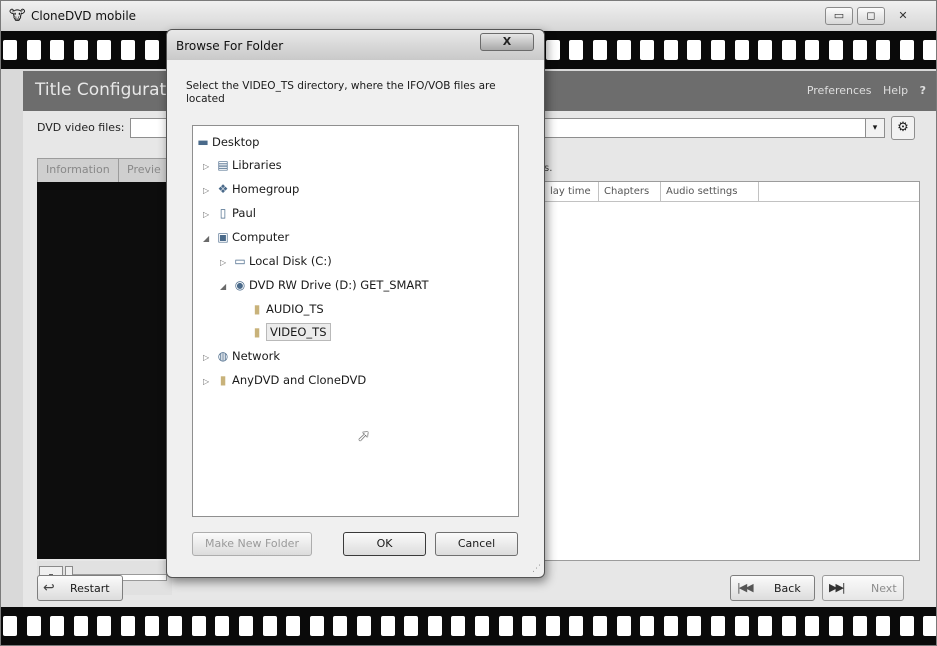 The image size is (937, 646). What do you see at coordinates (884, 588) in the screenshot?
I see `next-label: Next` at bounding box center [884, 588].